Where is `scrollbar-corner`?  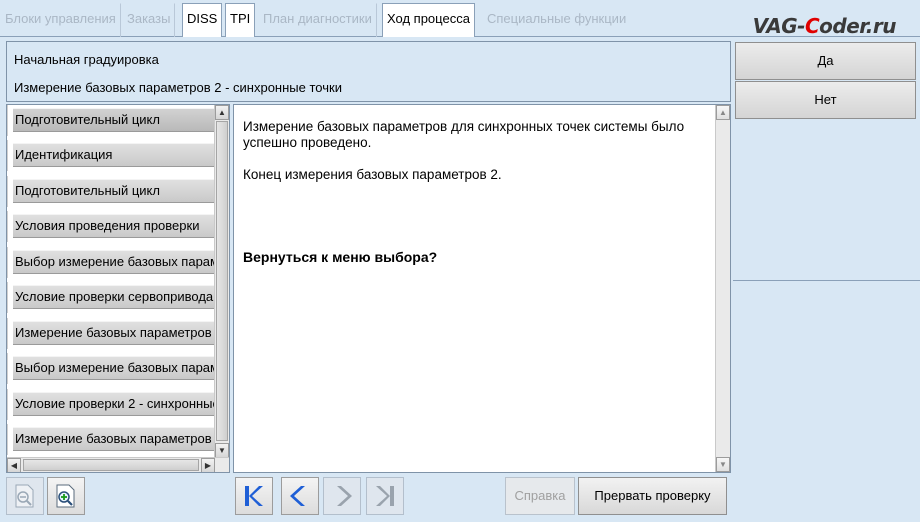 scrollbar-corner is located at coordinates (222, 465).